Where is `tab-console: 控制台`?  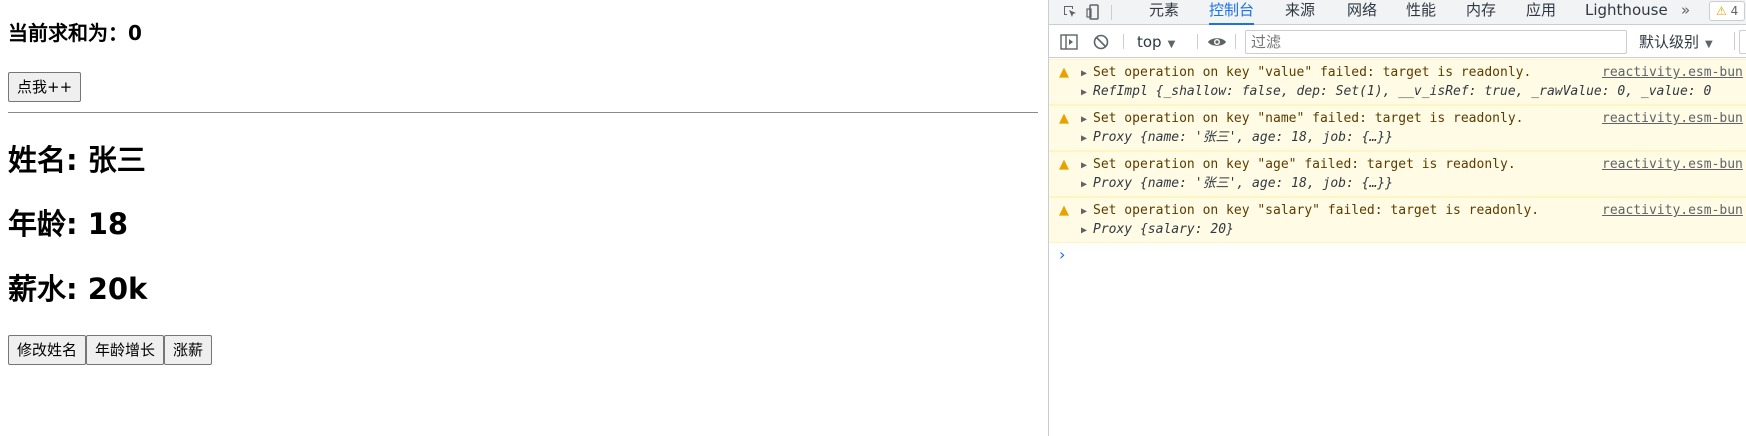 tab-console: 控制台 is located at coordinates (1232, 12).